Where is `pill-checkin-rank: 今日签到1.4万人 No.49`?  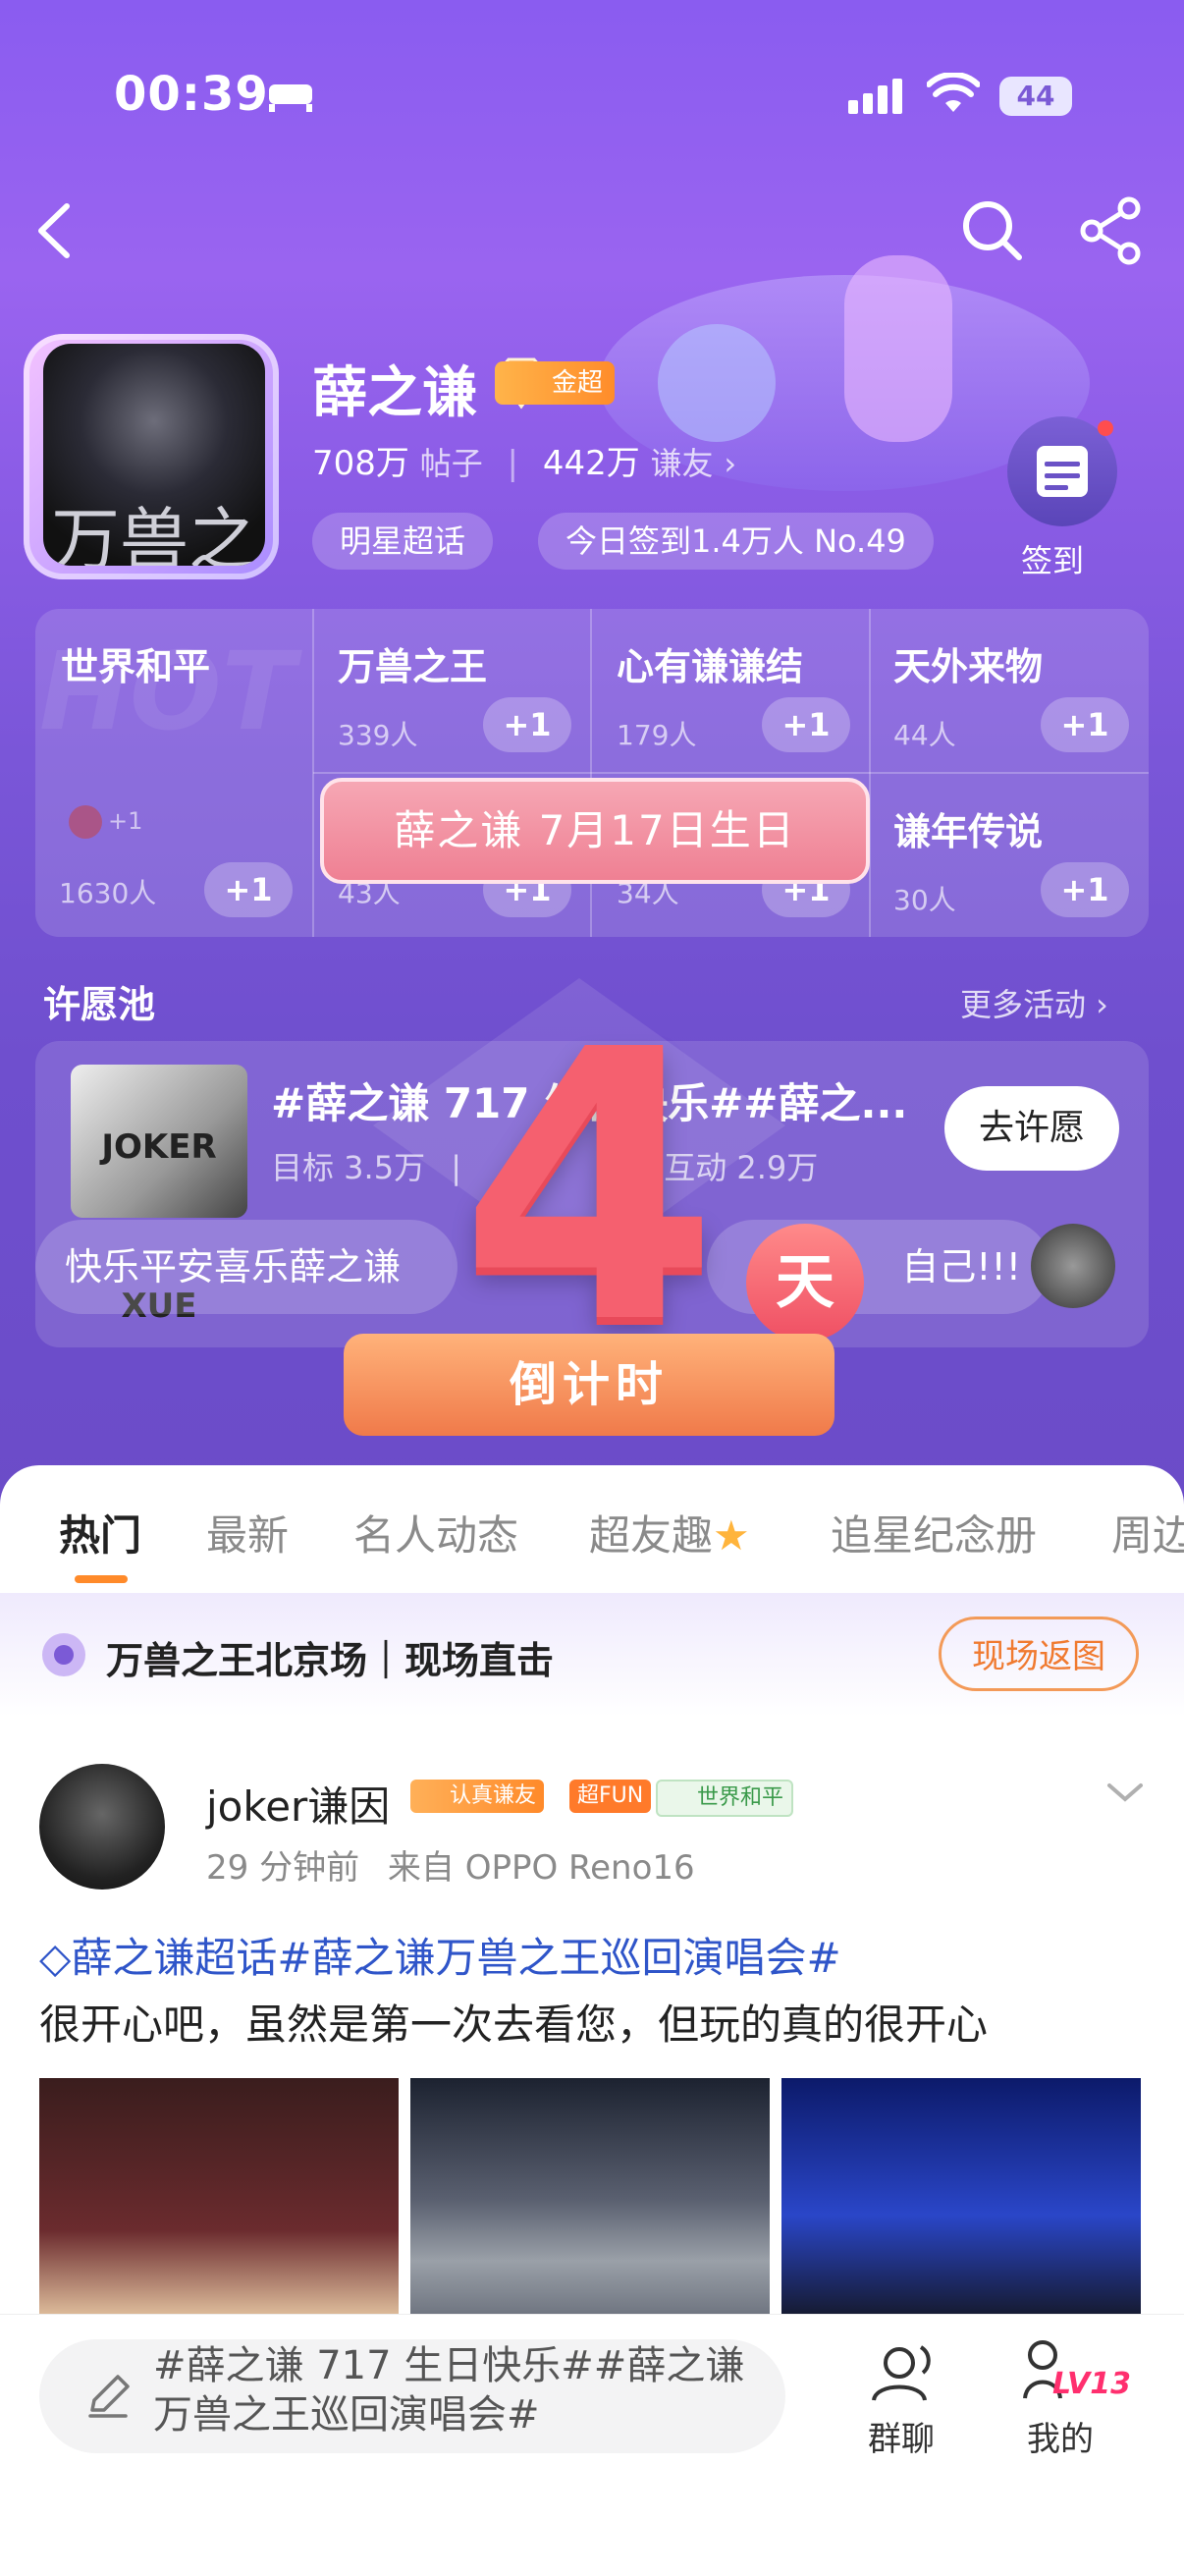 pill-checkin-rank: 今日签到1.4万人 No.49 is located at coordinates (736, 541).